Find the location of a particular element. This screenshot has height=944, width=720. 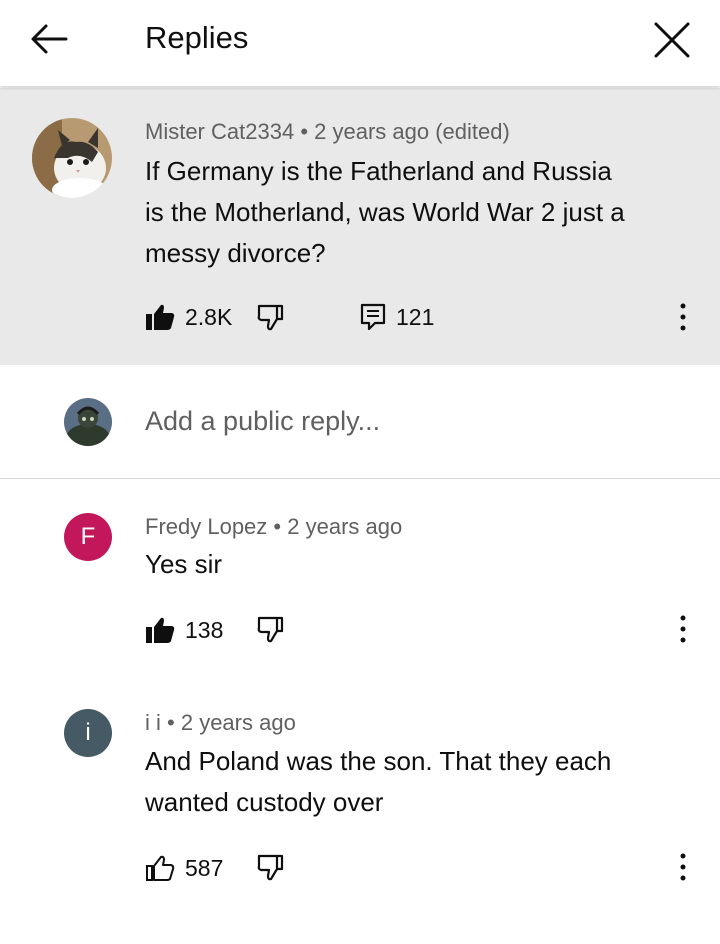

back-button is located at coordinates (50, 42).